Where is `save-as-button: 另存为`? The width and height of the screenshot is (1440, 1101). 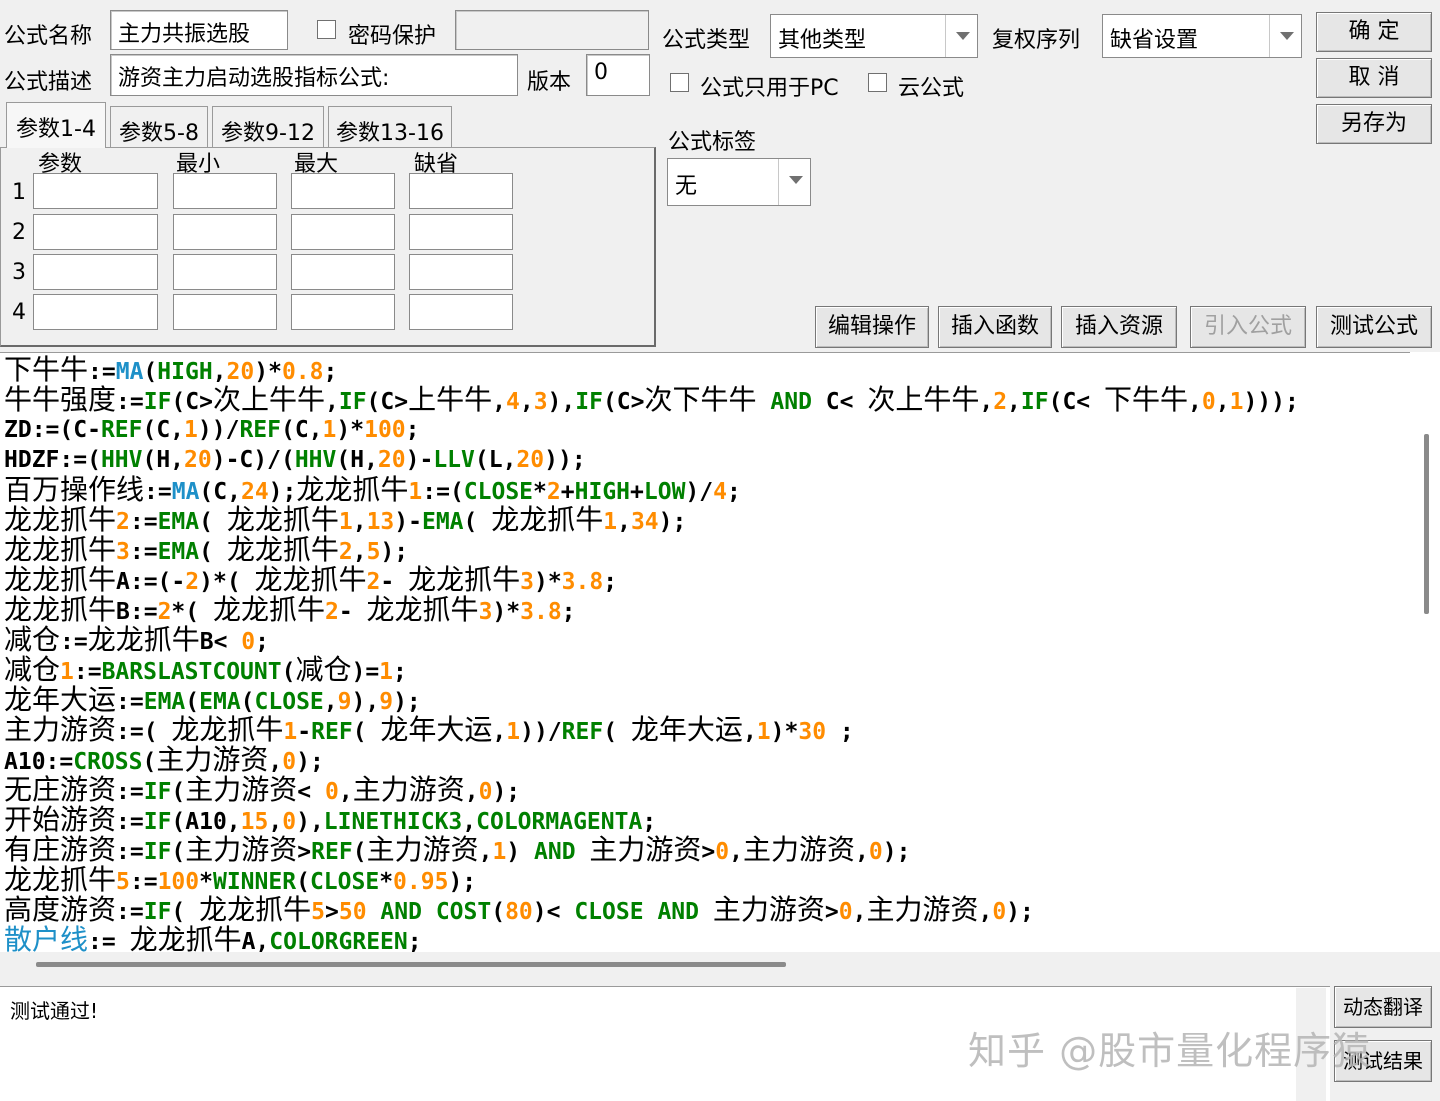
save-as-button: 另存为 is located at coordinates (1374, 124).